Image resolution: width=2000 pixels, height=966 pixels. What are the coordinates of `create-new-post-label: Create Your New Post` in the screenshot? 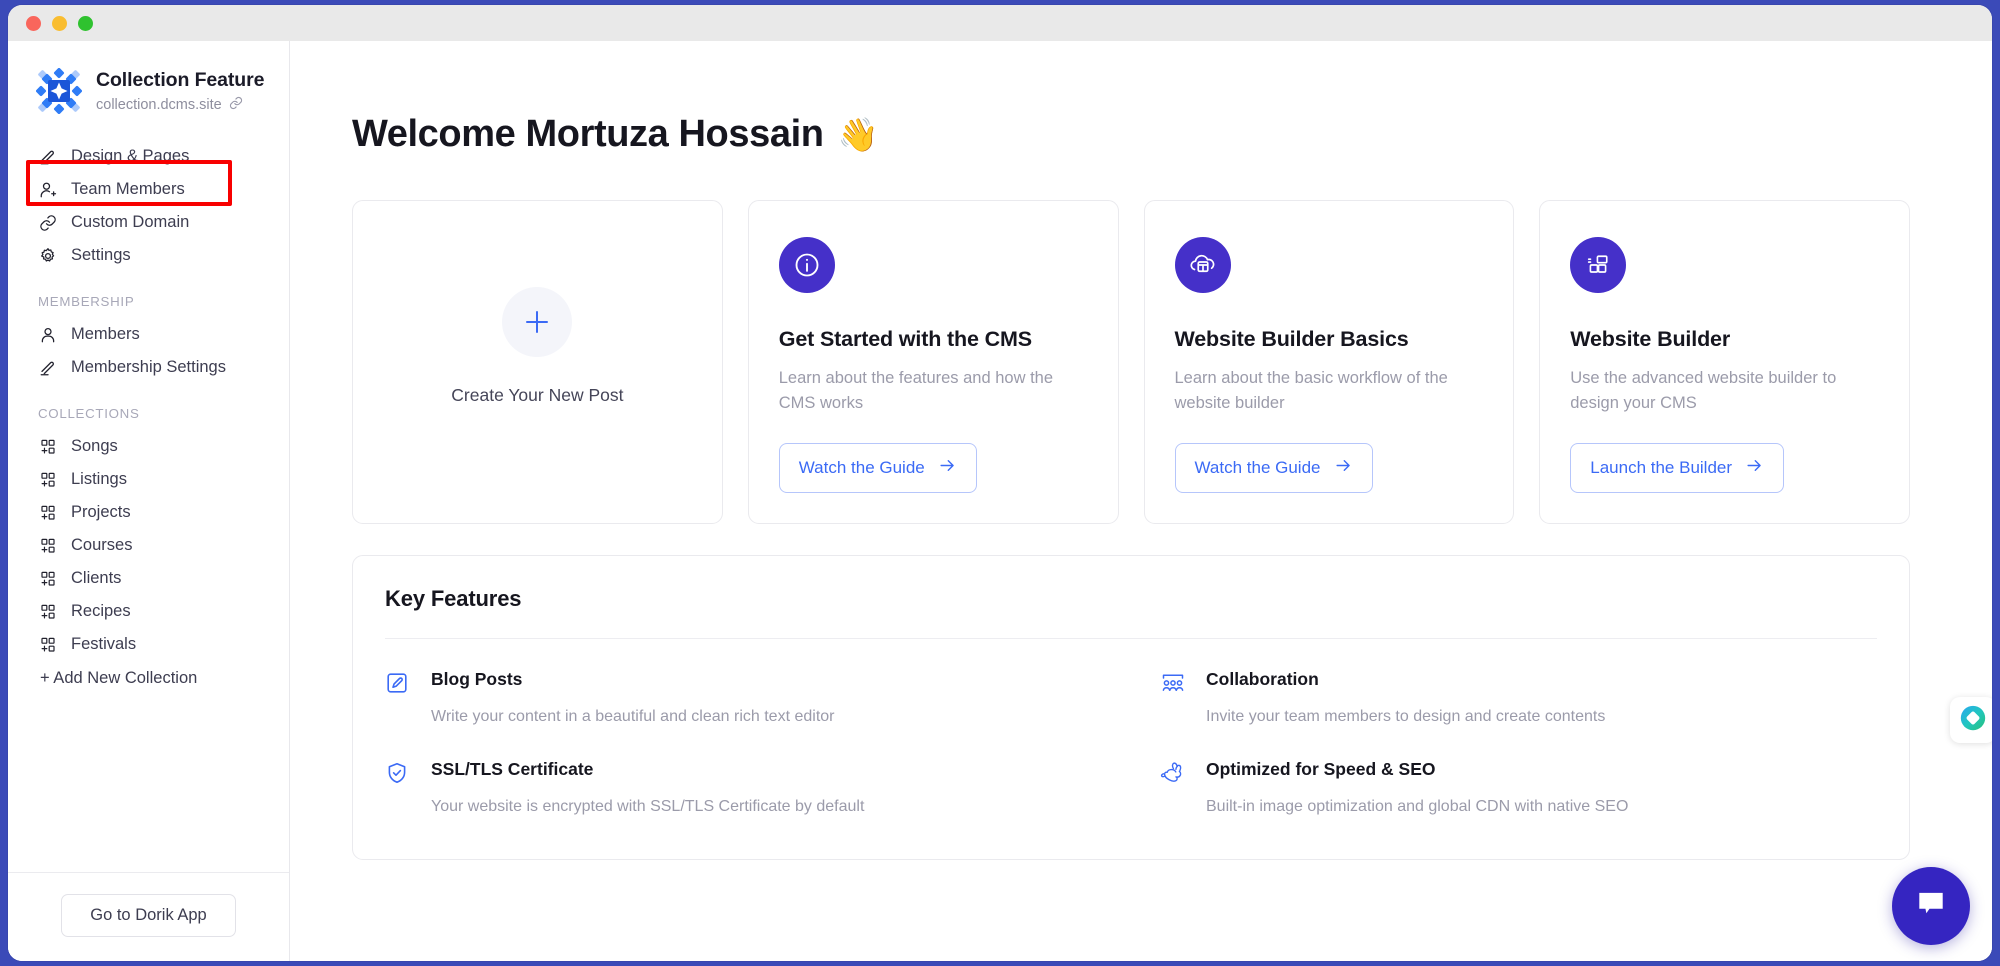 It's located at (537, 395).